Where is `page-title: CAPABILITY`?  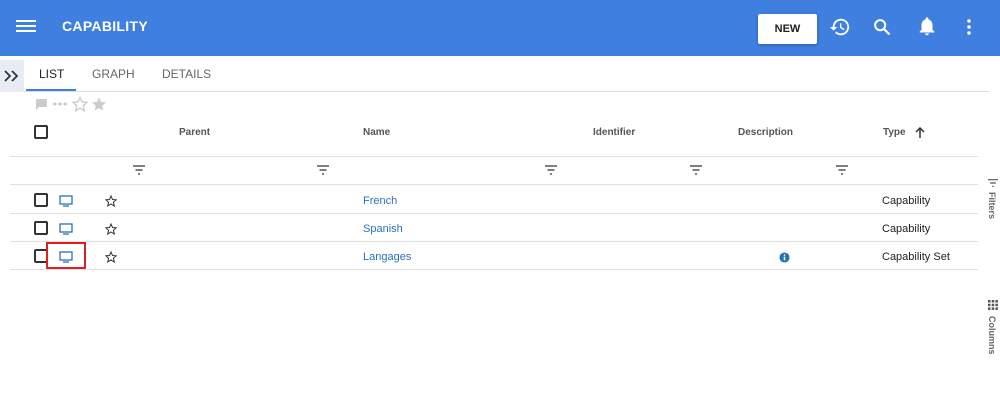
page-title: CAPABILITY is located at coordinates (105, 26).